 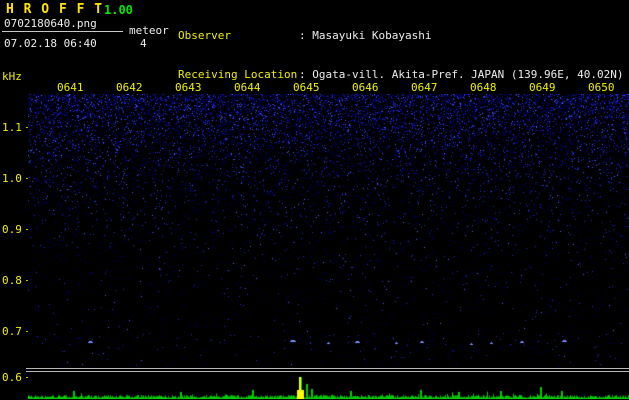 What do you see at coordinates (306, 87) in the screenshot?
I see `time-label-0645: 0645` at bounding box center [306, 87].